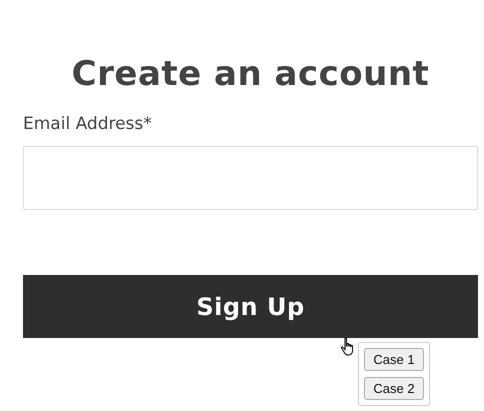 The width and height of the screenshot is (484, 411). What do you see at coordinates (250, 306) in the screenshot?
I see `sign-up-button: Sign Up` at bounding box center [250, 306].